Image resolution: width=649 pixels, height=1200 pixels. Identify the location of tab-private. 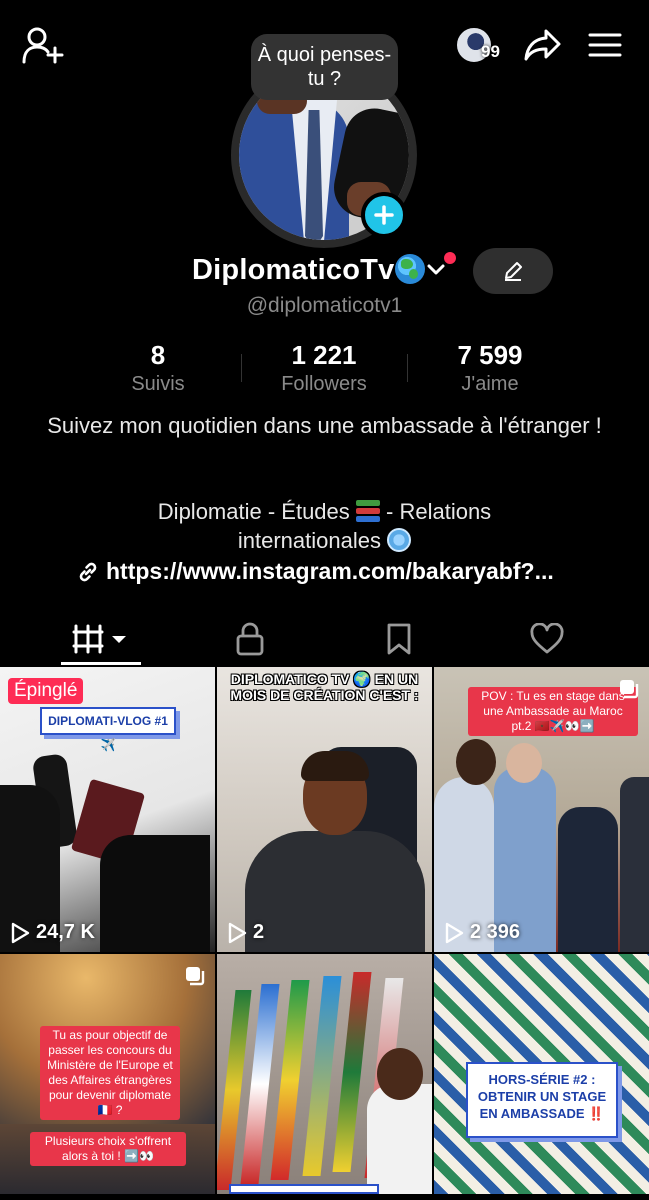
(250, 639).